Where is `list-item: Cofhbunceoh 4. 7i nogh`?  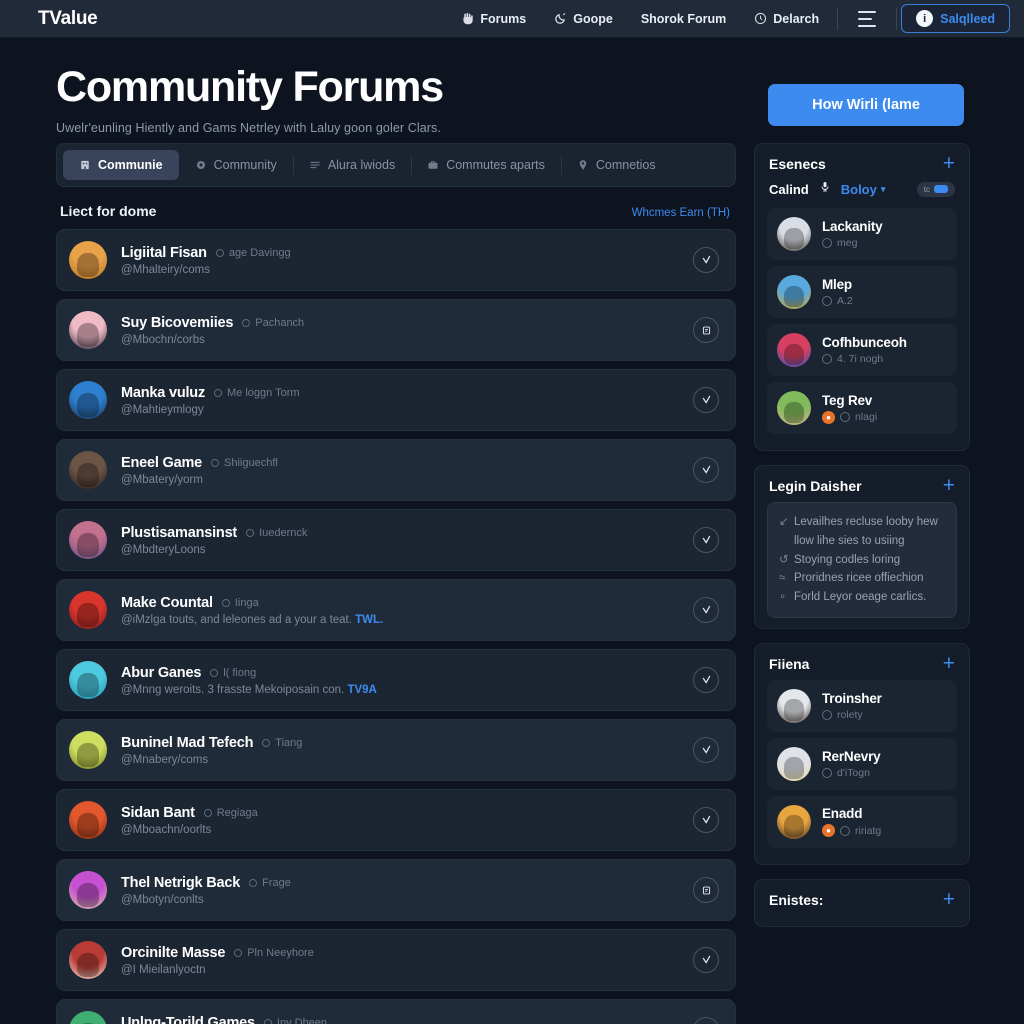 list-item: Cofhbunceoh 4. 7i nogh is located at coordinates (862, 350).